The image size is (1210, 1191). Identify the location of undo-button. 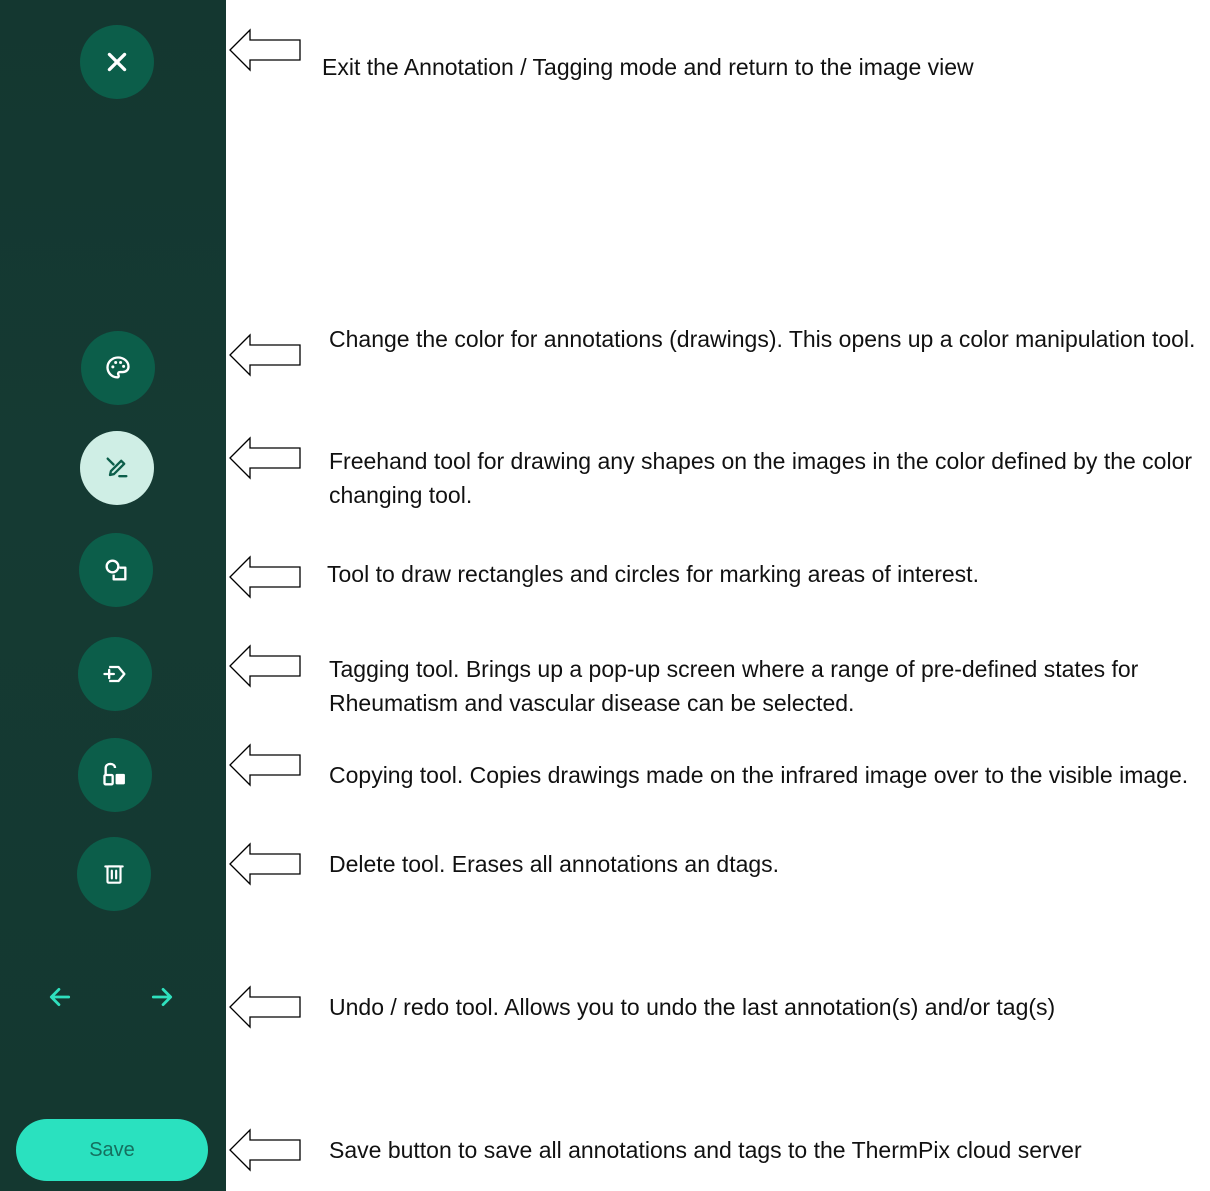
(60, 999).